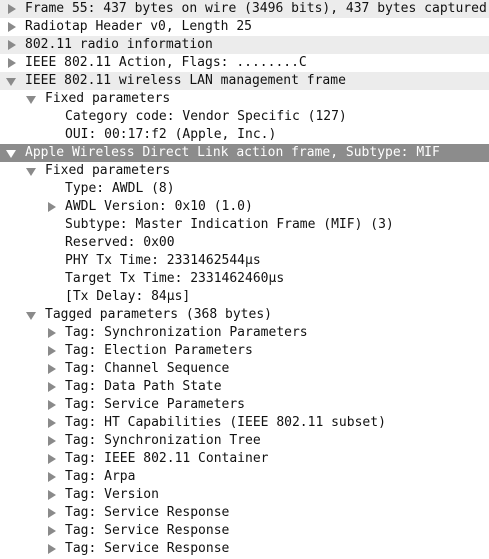 This screenshot has height=559, width=489. I want to click on tree-row-label: Radiotap Header v0, Length 25, so click(138, 26).